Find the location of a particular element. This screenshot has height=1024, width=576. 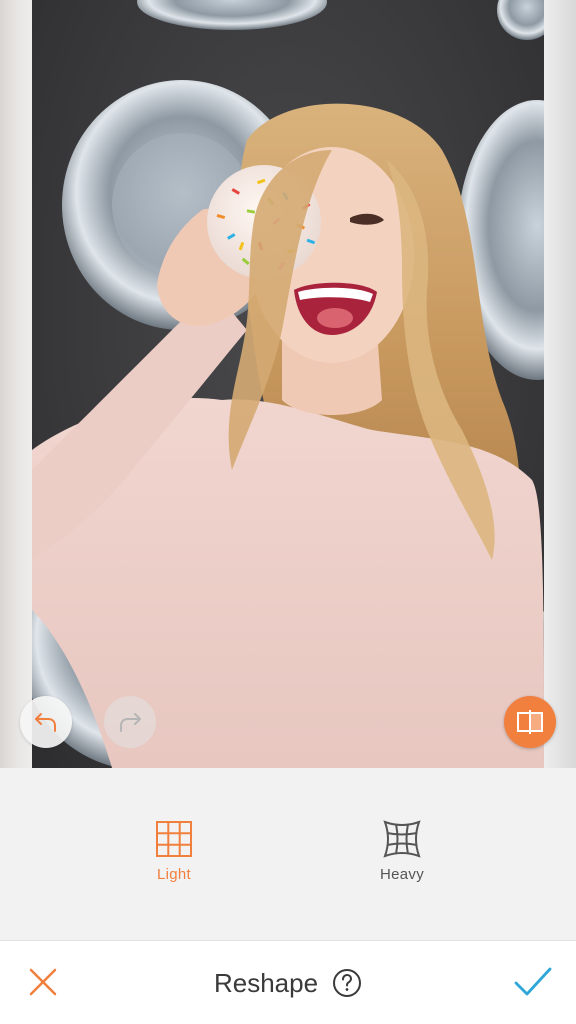

redo-arrow-icon is located at coordinates (130, 722).